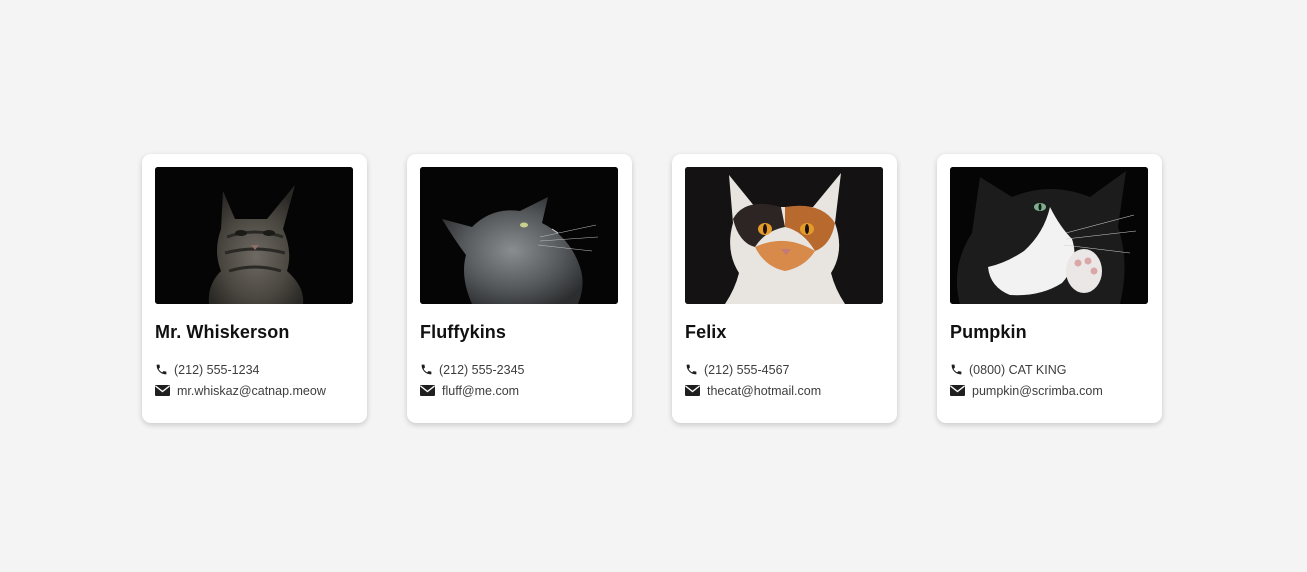 This screenshot has height=572, width=1307. I want to click on tabby-cat-photo, so click(254, 235).